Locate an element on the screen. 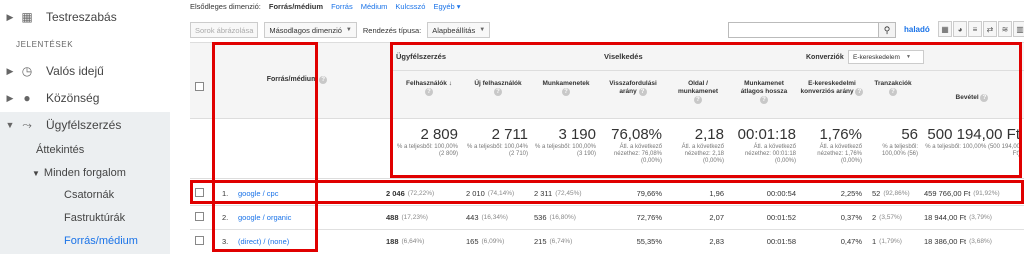 This screenshot has width=1024, height=254. person-icon: ● is located at coordinates (27, 98).